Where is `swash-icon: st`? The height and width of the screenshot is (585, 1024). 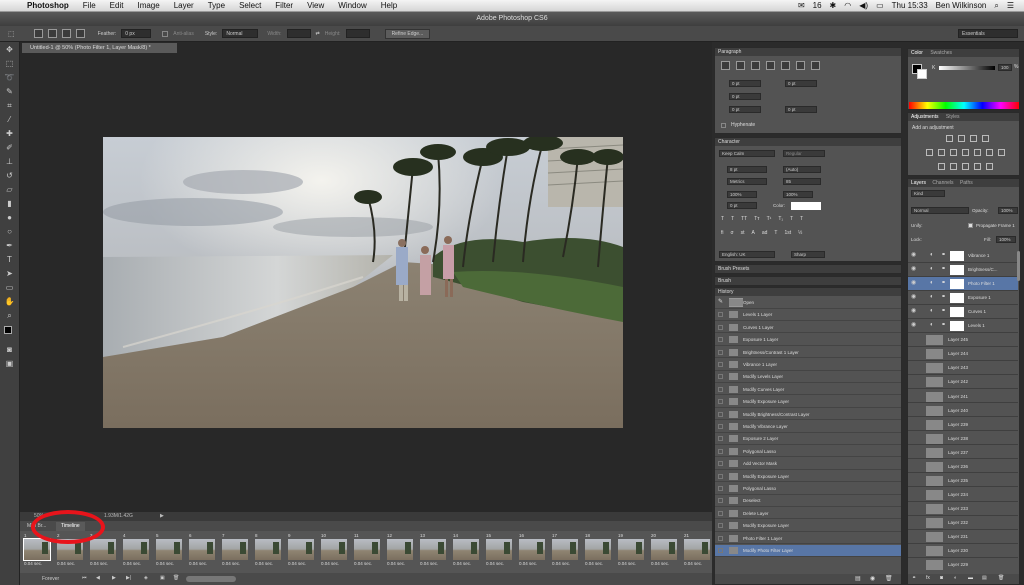
swash-icon: st is located at coordinates (743, 233).